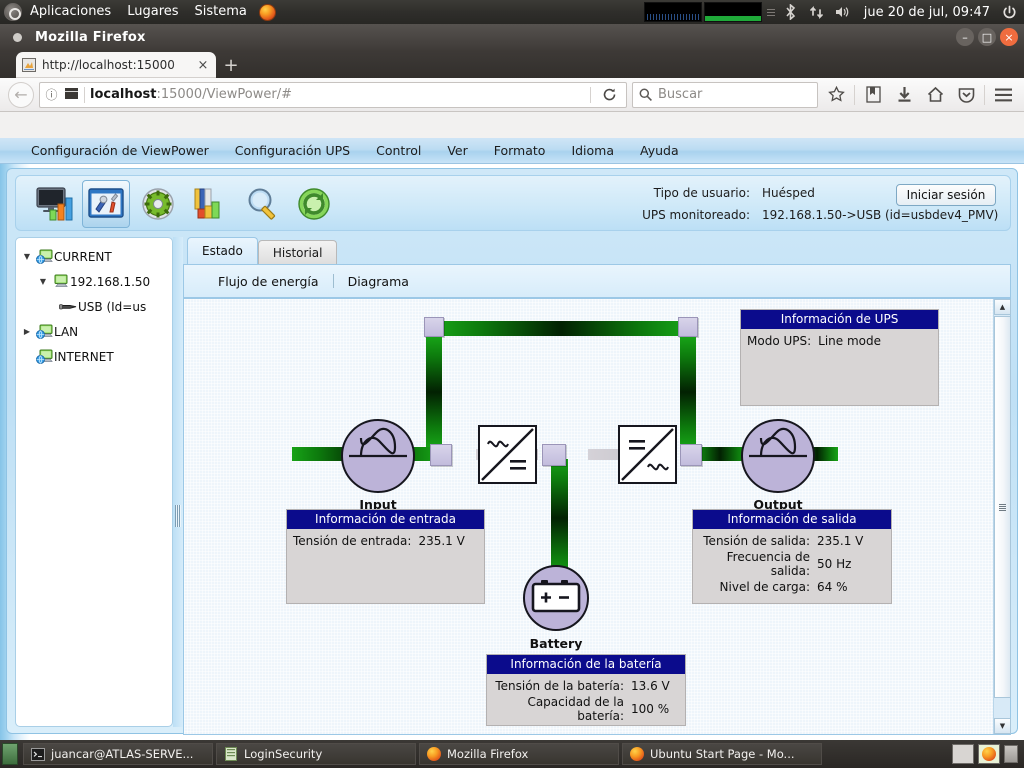 The image size is (1024, 768). What do you see at coordinates (946, 195) in the screenshot?
I see `login-button: Iniciar sesión` at bounding box center [946, 195].